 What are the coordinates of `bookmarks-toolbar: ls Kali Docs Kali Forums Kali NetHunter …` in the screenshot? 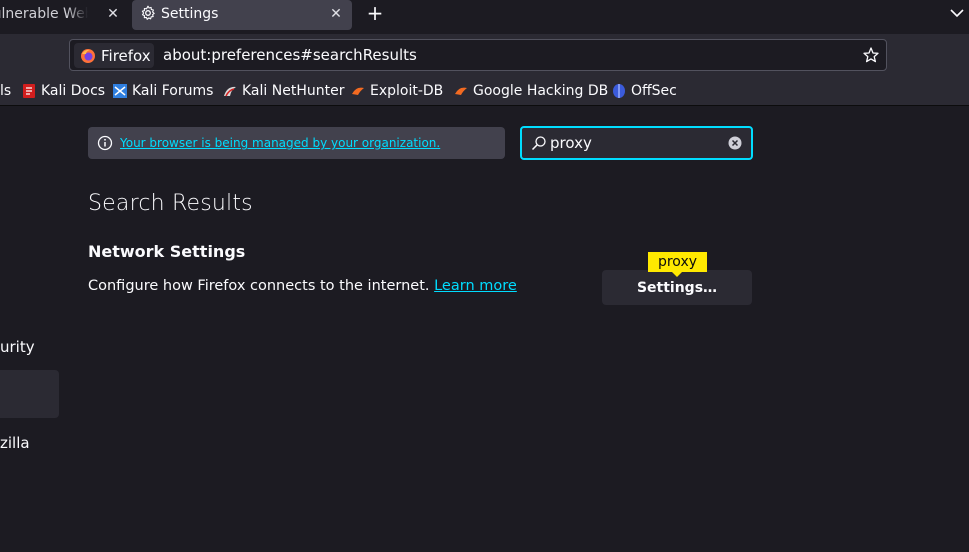 It's located at (484, 91).